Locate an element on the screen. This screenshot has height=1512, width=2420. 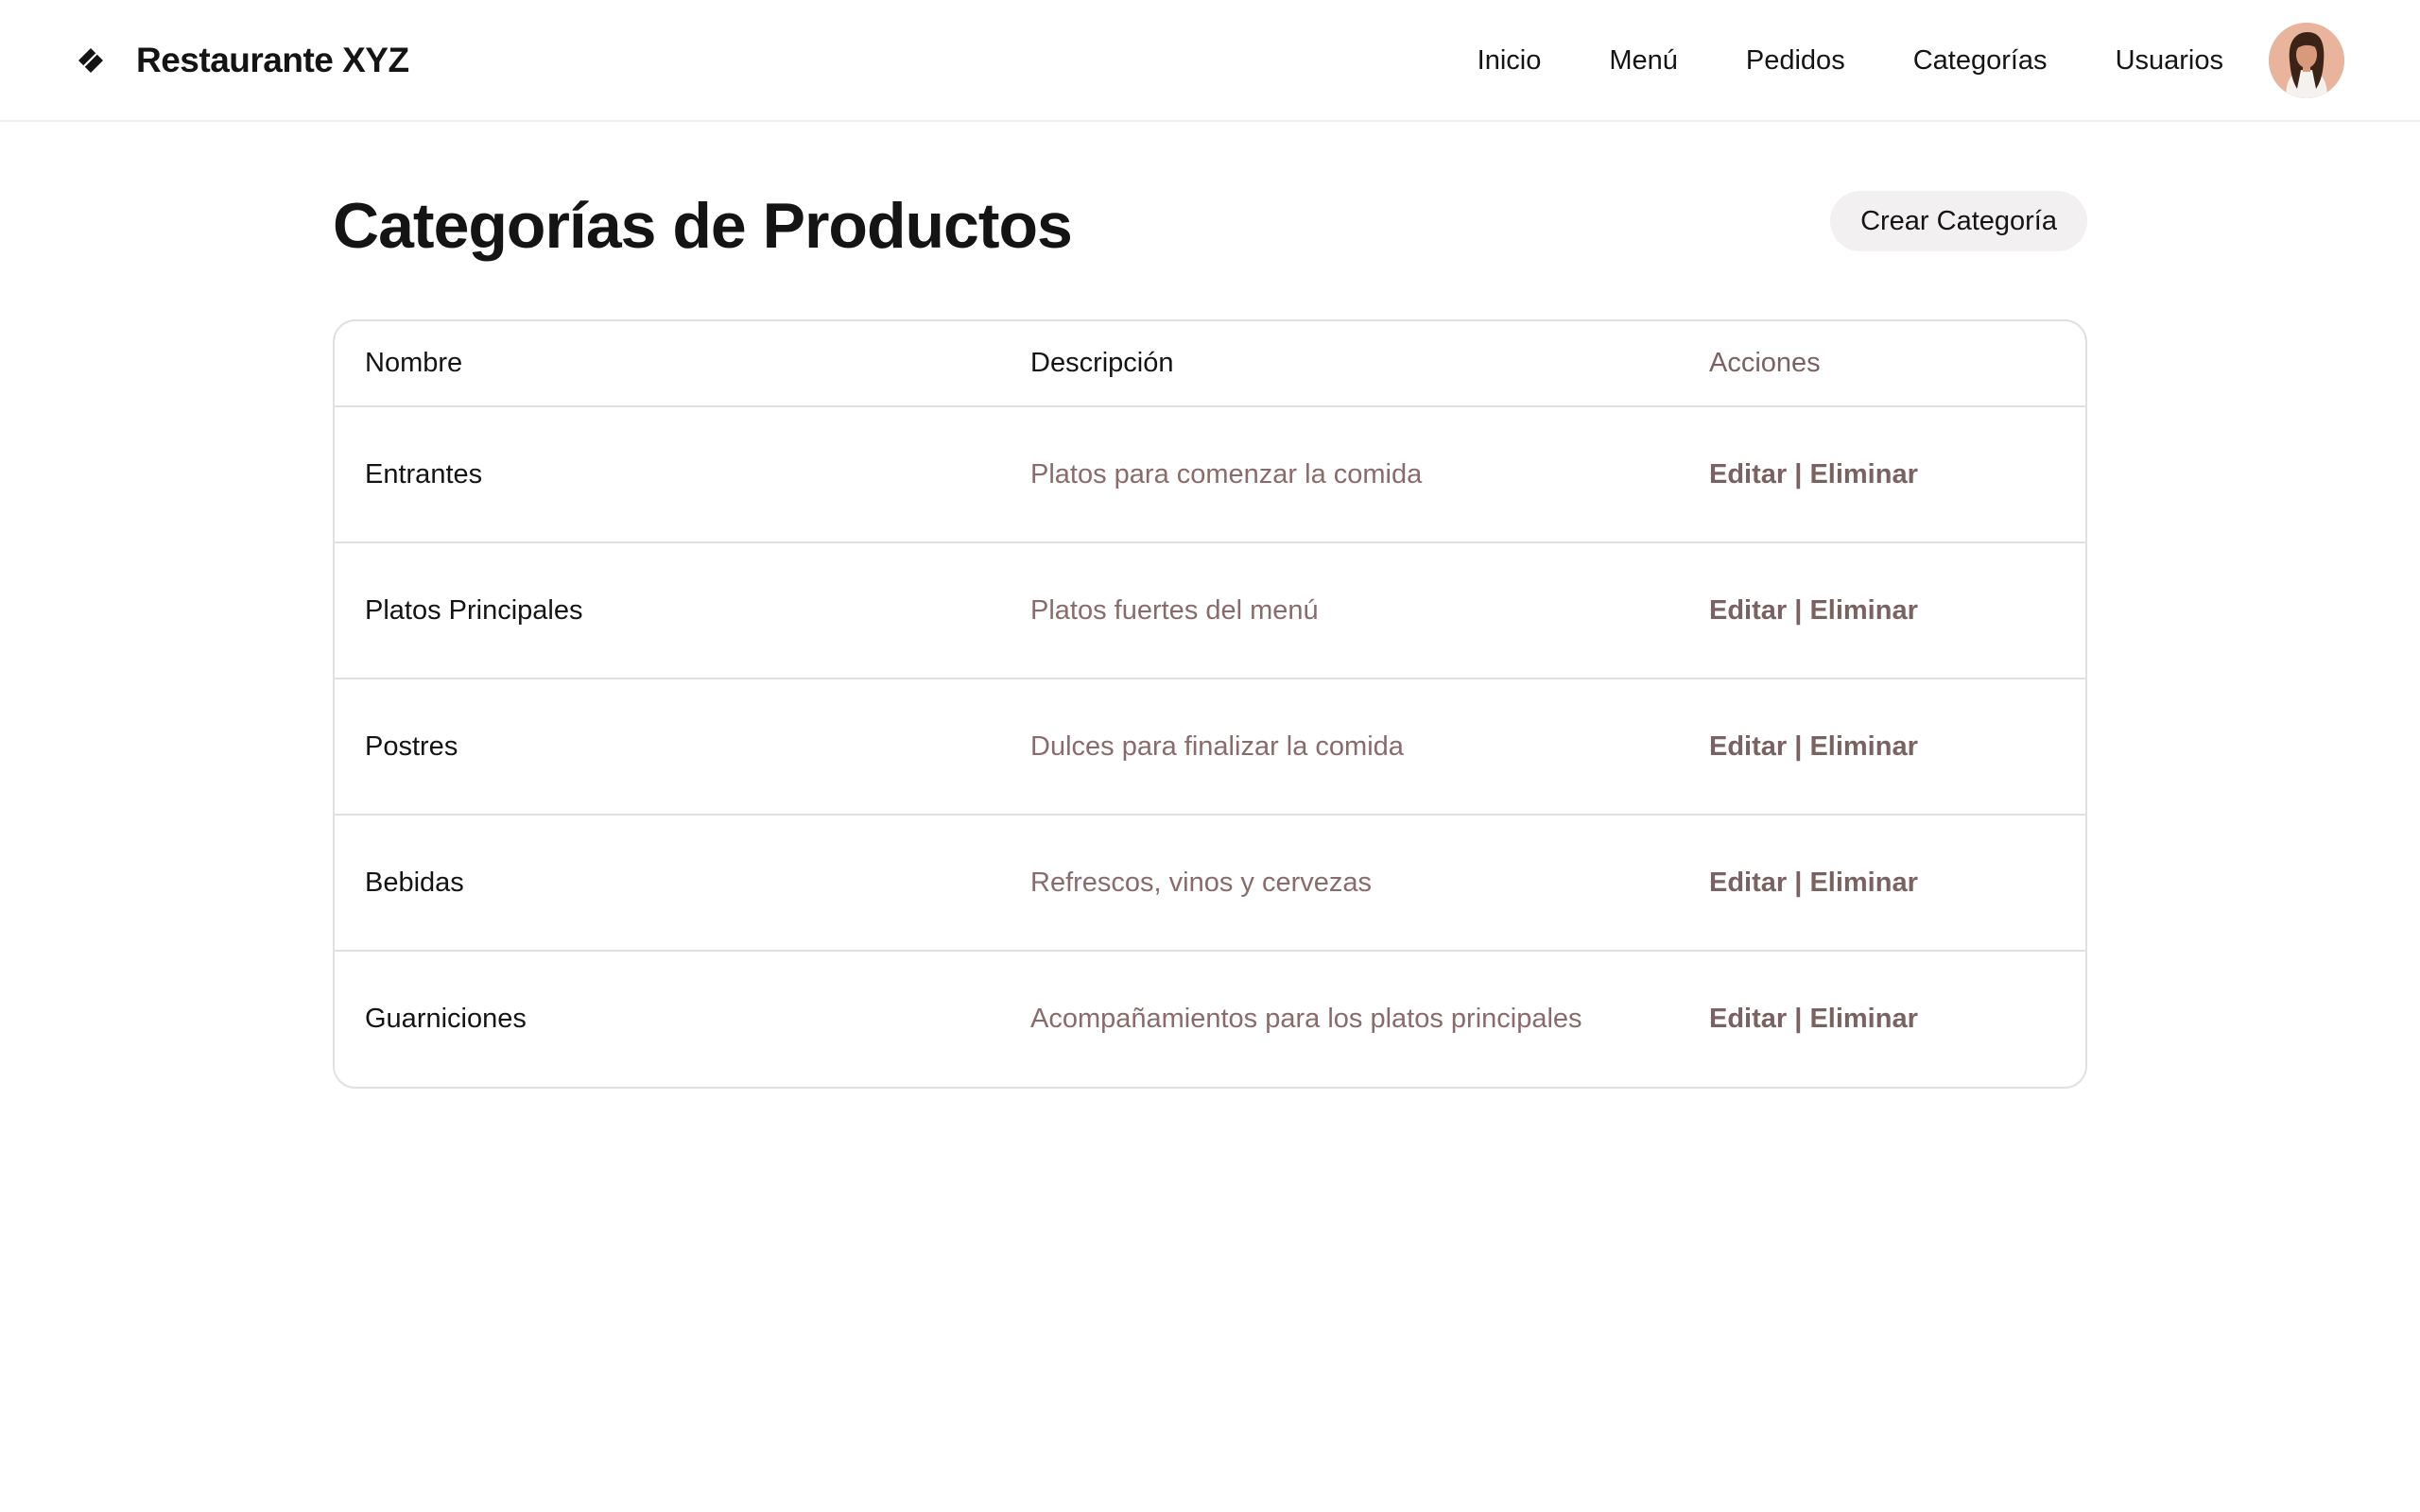
main-nav: Inicio Menú Pedidos Categorías Usuarios is located at coordinates (1850, 60).